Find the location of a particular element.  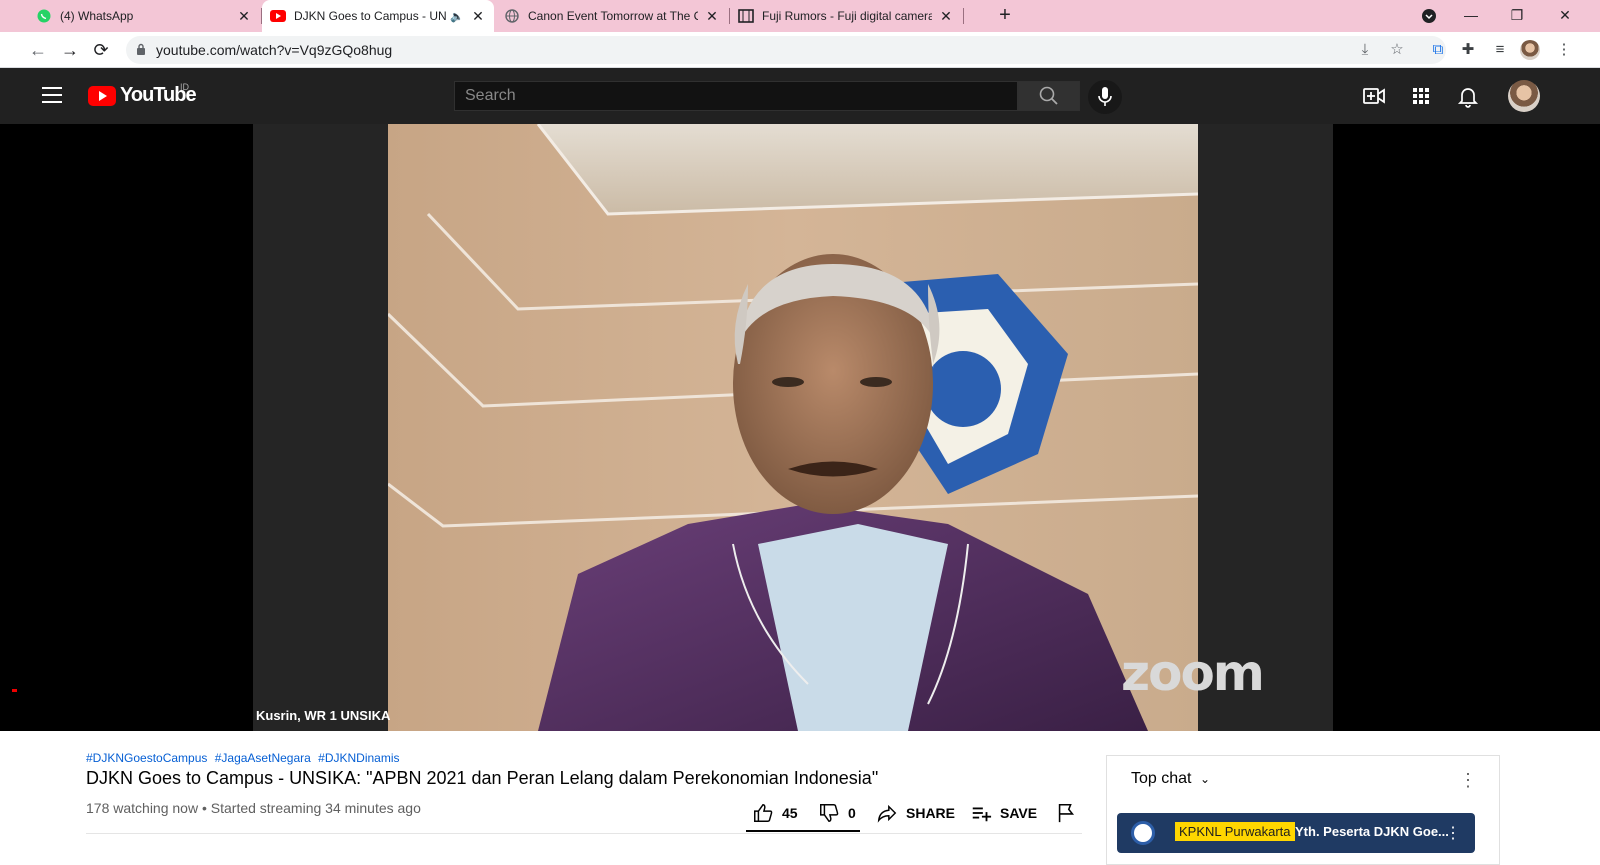

banner-more-options-icon: ⋮ is located at coordinates (1453, 833).